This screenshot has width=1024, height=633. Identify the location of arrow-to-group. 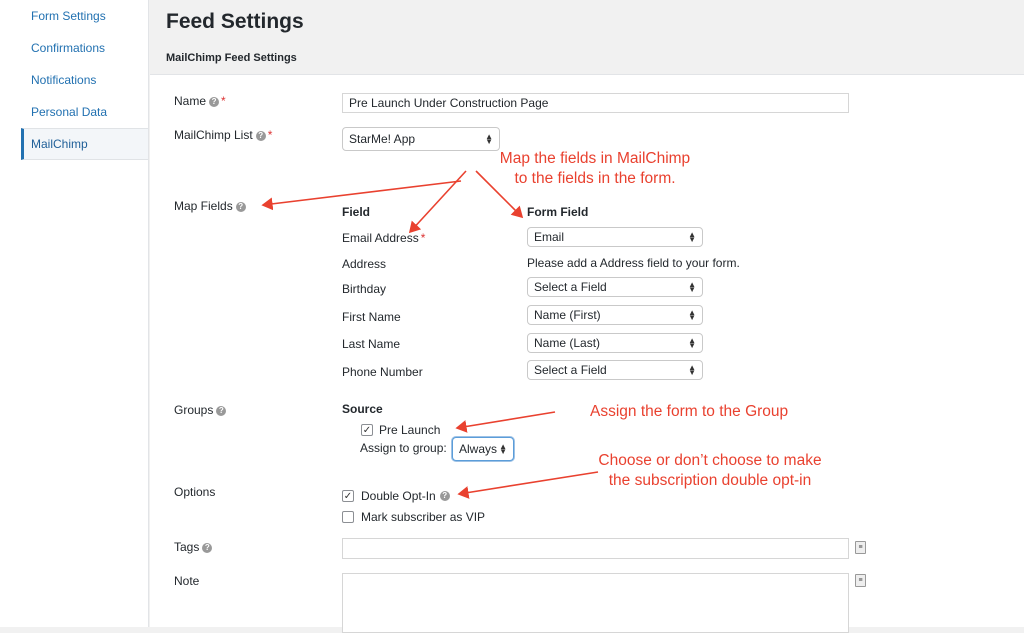
(505, 422).